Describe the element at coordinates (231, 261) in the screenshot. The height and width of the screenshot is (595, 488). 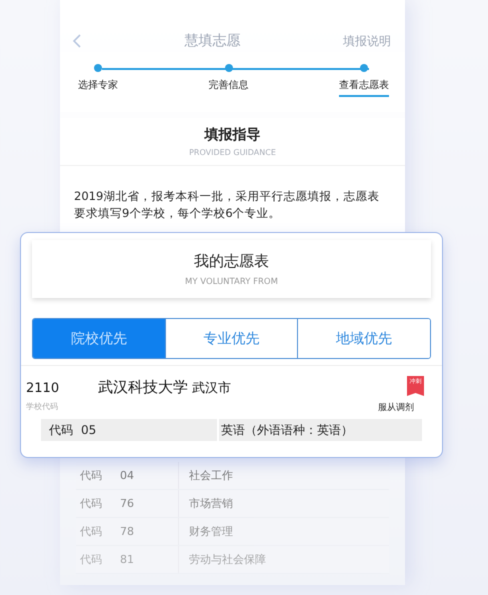
I see `form-title: 我的志愿表` at that location.